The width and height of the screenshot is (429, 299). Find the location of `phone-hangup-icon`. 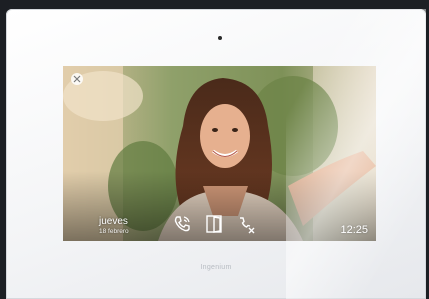

phone-hangup-icon is located at coordinates (247, 225).